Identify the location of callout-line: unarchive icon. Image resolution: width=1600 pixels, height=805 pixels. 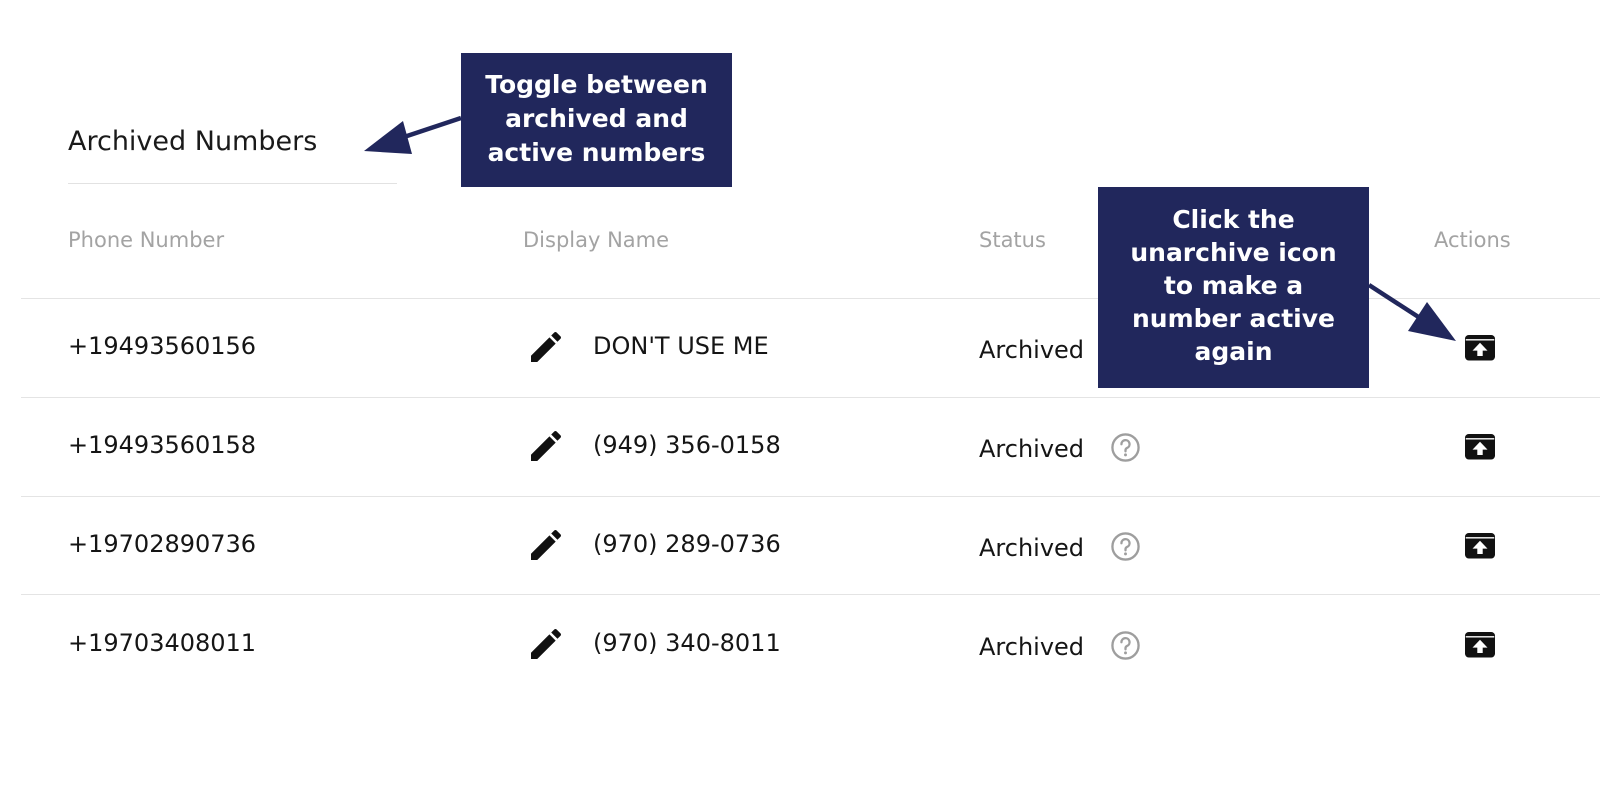
(1233, 252).